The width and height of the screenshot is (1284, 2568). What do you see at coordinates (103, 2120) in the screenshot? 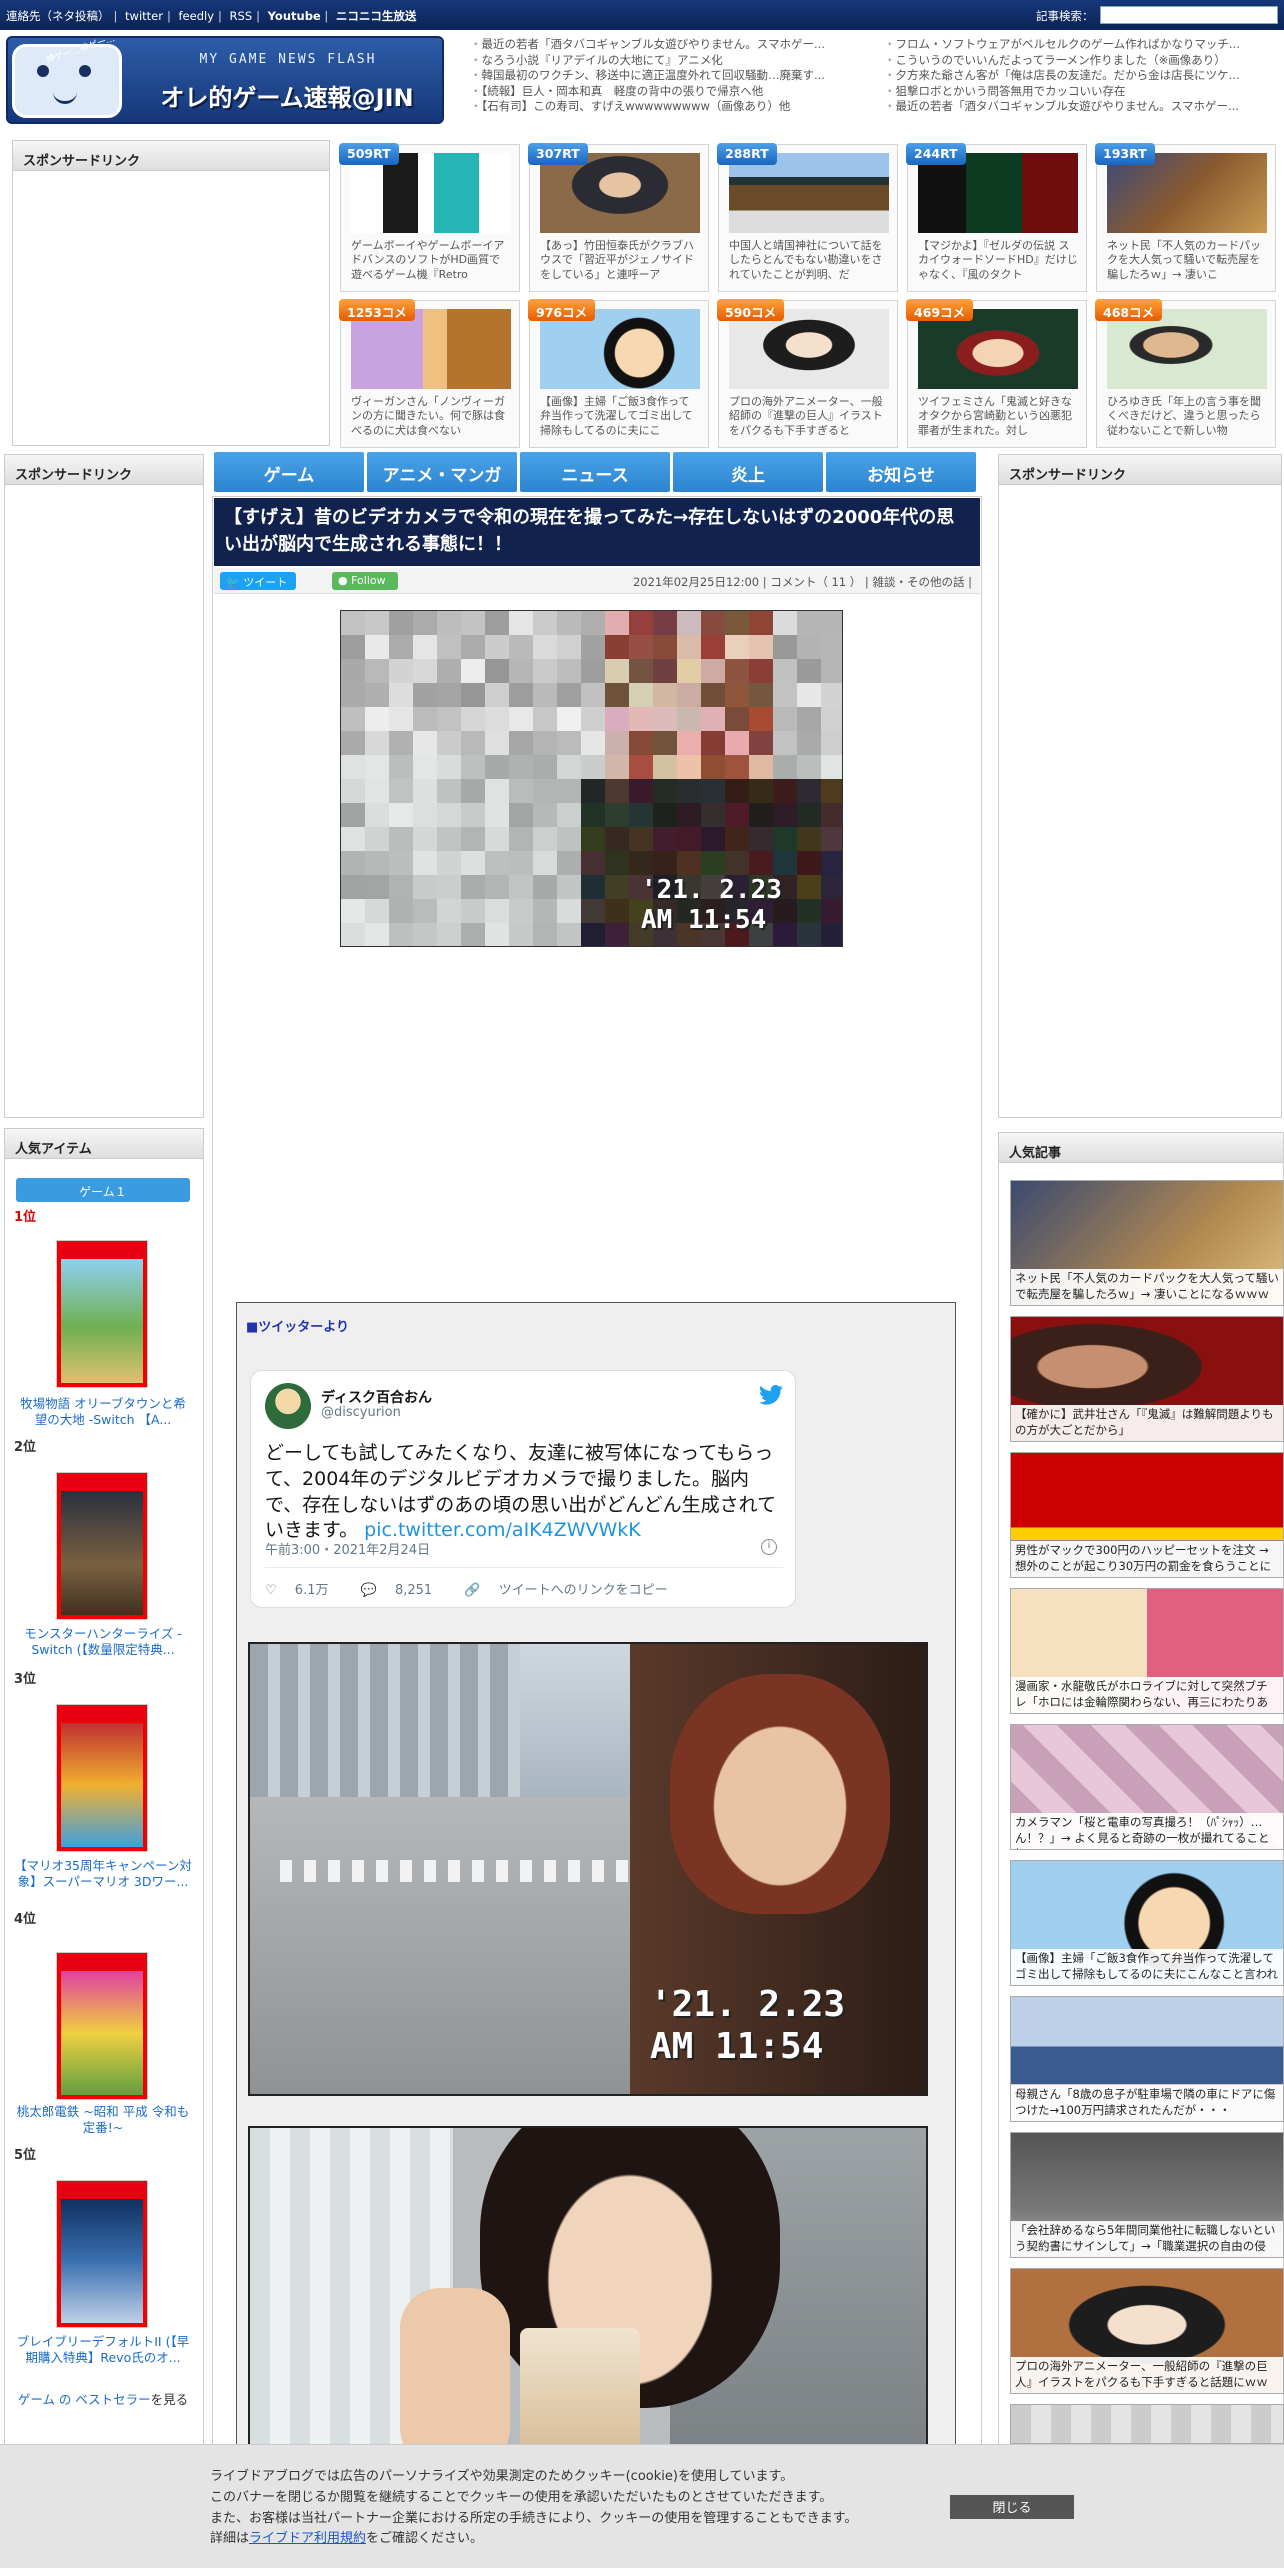
I see `game-title: 桃太郎電鉄 ~昭和 平成 令和も定番!~` at bounding box center [103, 2120].